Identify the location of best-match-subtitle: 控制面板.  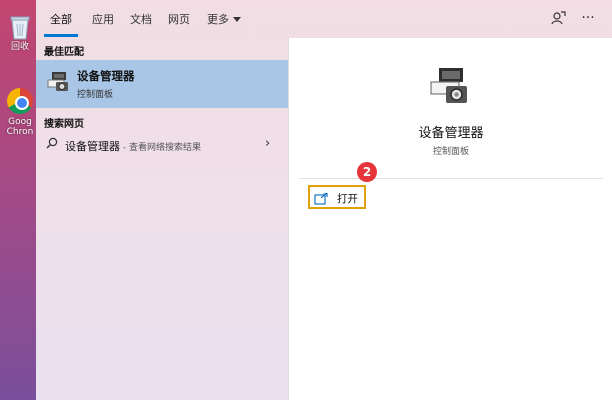
(95, 95).